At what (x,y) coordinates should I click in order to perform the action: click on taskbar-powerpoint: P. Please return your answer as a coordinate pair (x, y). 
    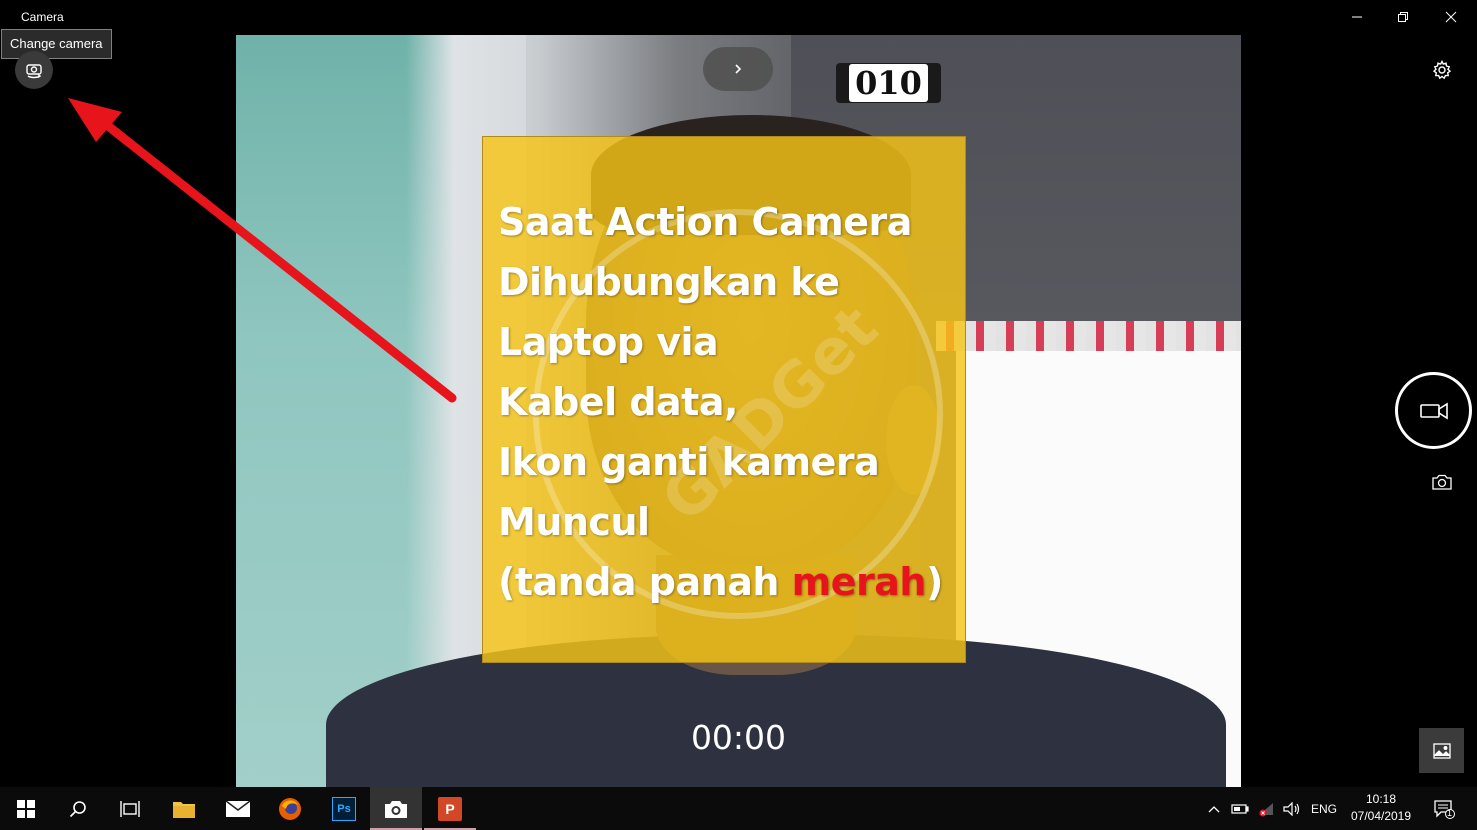
    Looking at the image, I should click on (450, 808).